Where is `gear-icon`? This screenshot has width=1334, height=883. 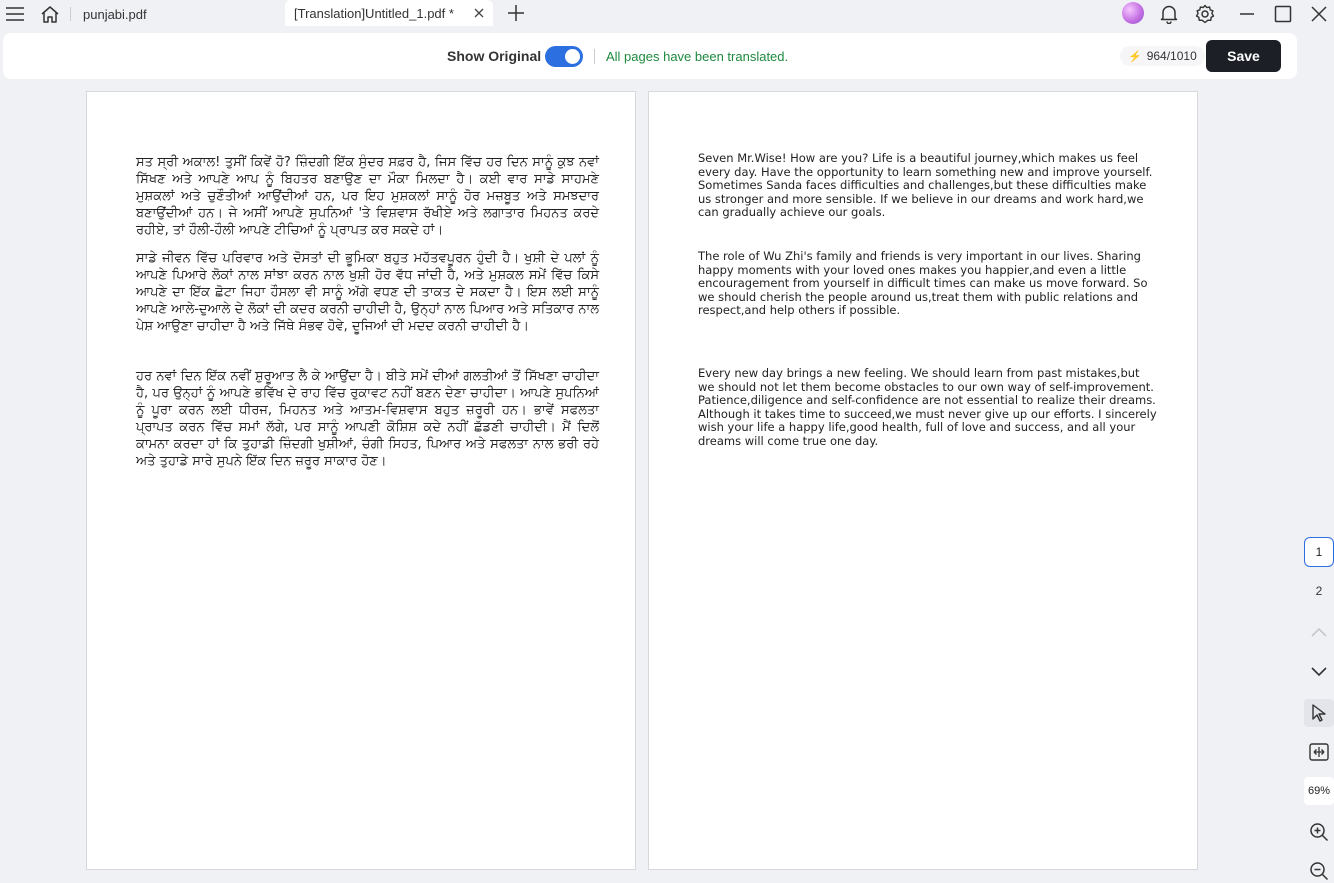 gear-icon is located at coordinates (1205, 14).